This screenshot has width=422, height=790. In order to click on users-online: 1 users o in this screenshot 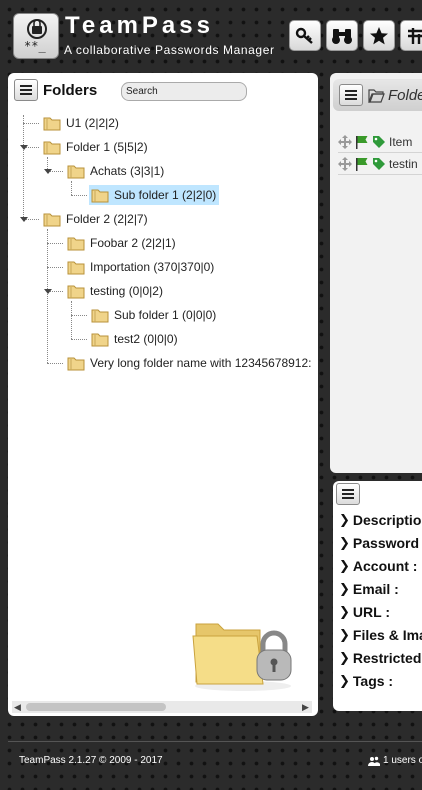, I will do `click(395, 760)`.